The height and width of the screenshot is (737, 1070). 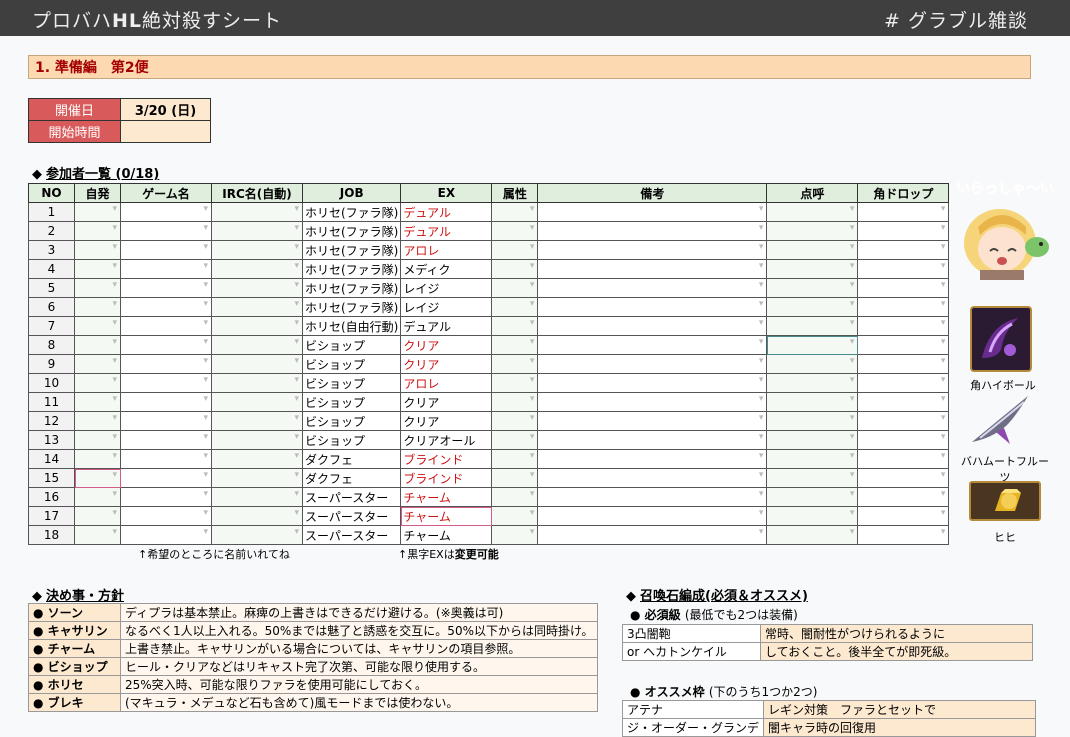 I want to click on date-value: 3/20 (日), so click(x=165, y=109).